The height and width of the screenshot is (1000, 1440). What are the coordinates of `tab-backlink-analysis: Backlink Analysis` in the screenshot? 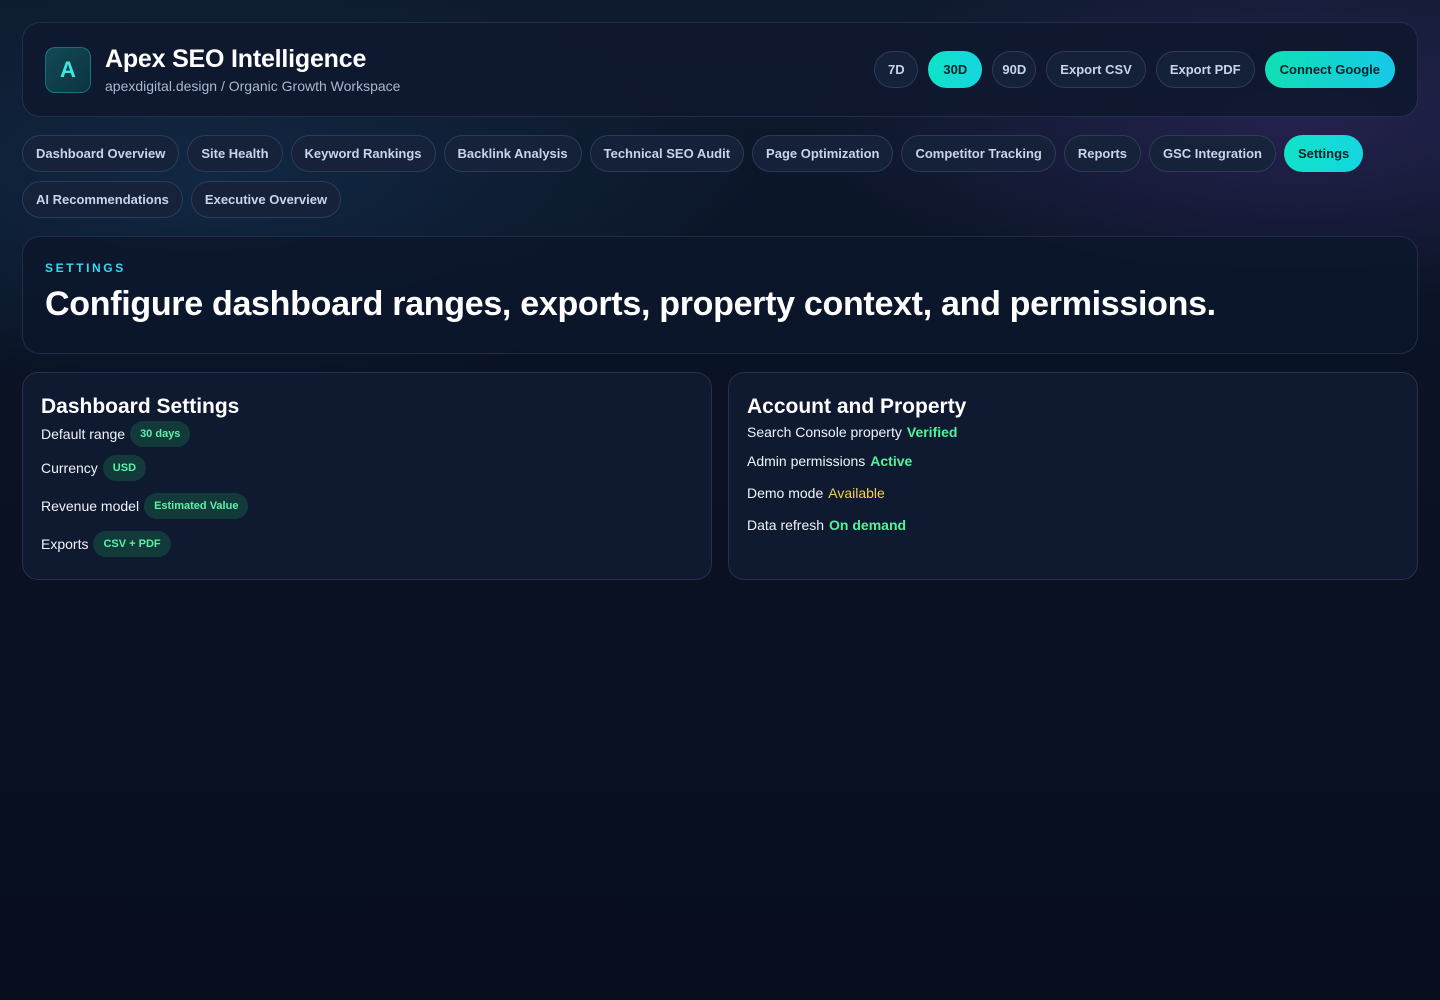 It's located at (512, 153).